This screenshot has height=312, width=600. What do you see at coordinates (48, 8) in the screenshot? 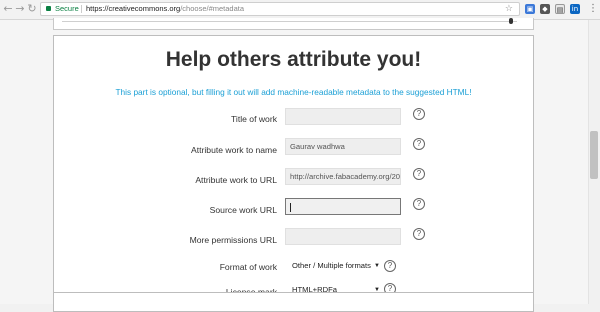
I see `lock-icon` at bounding box center [48, 8].